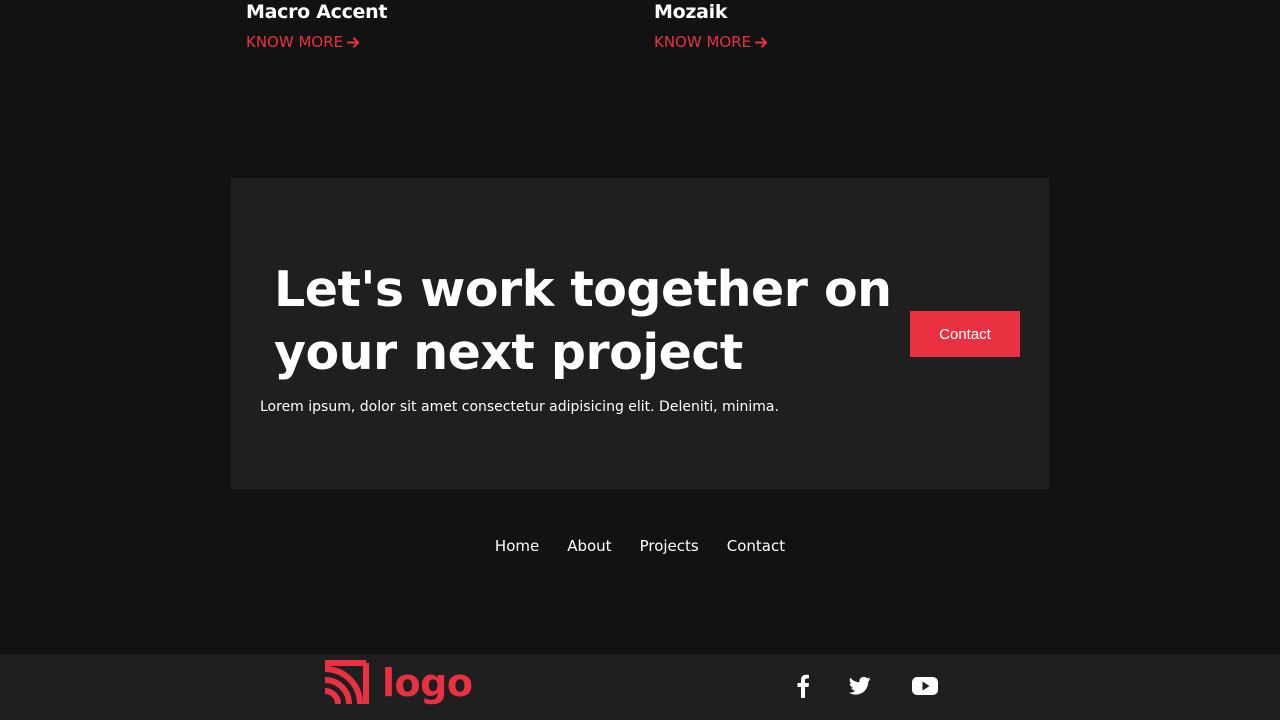  What do you see at coordinates (669, 546) in the screenshot?
I see `footer-nav-projects: Projects` at bounding box center [669, 546].